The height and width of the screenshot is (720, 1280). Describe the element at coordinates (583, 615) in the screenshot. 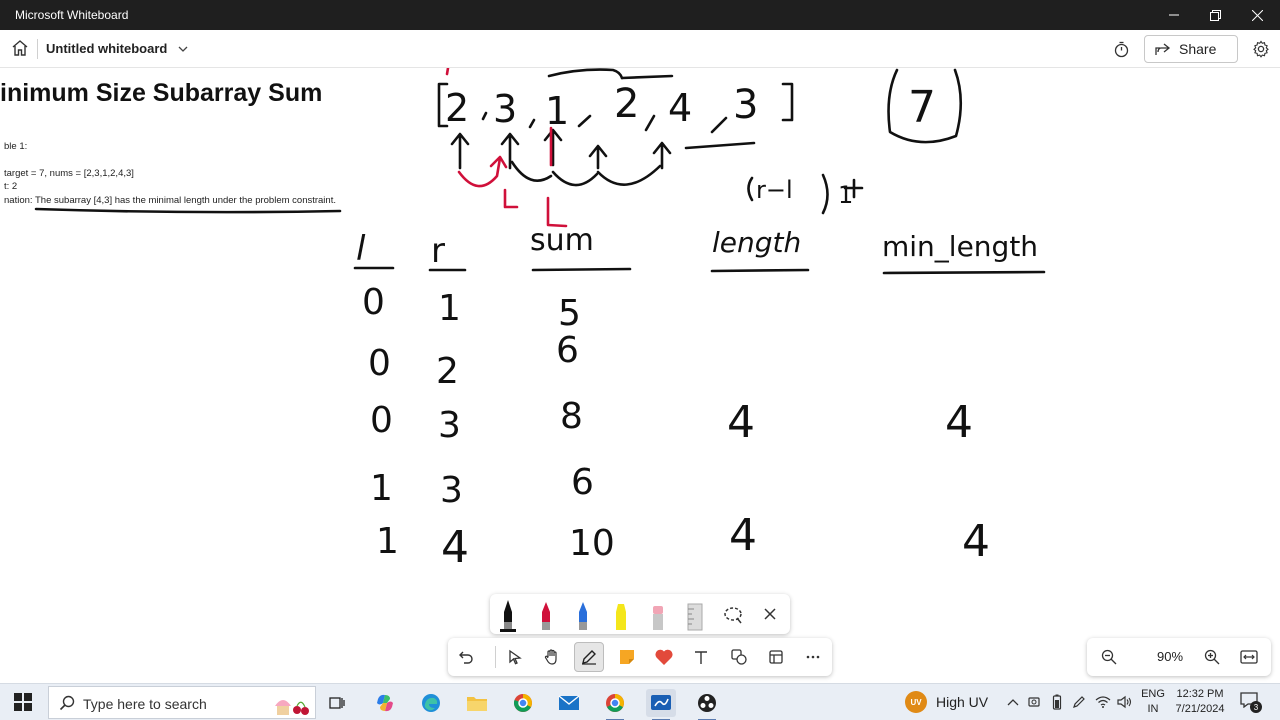

I see `pen-blue-icon` at that location.